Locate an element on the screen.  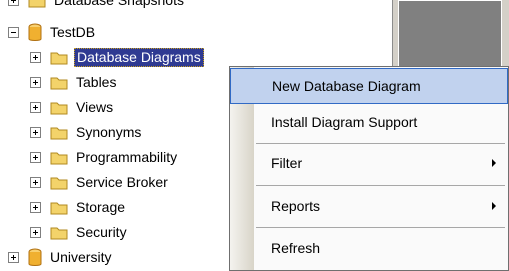
tree-node-synonyms: Synonyms is located at coordinates (86, 132).